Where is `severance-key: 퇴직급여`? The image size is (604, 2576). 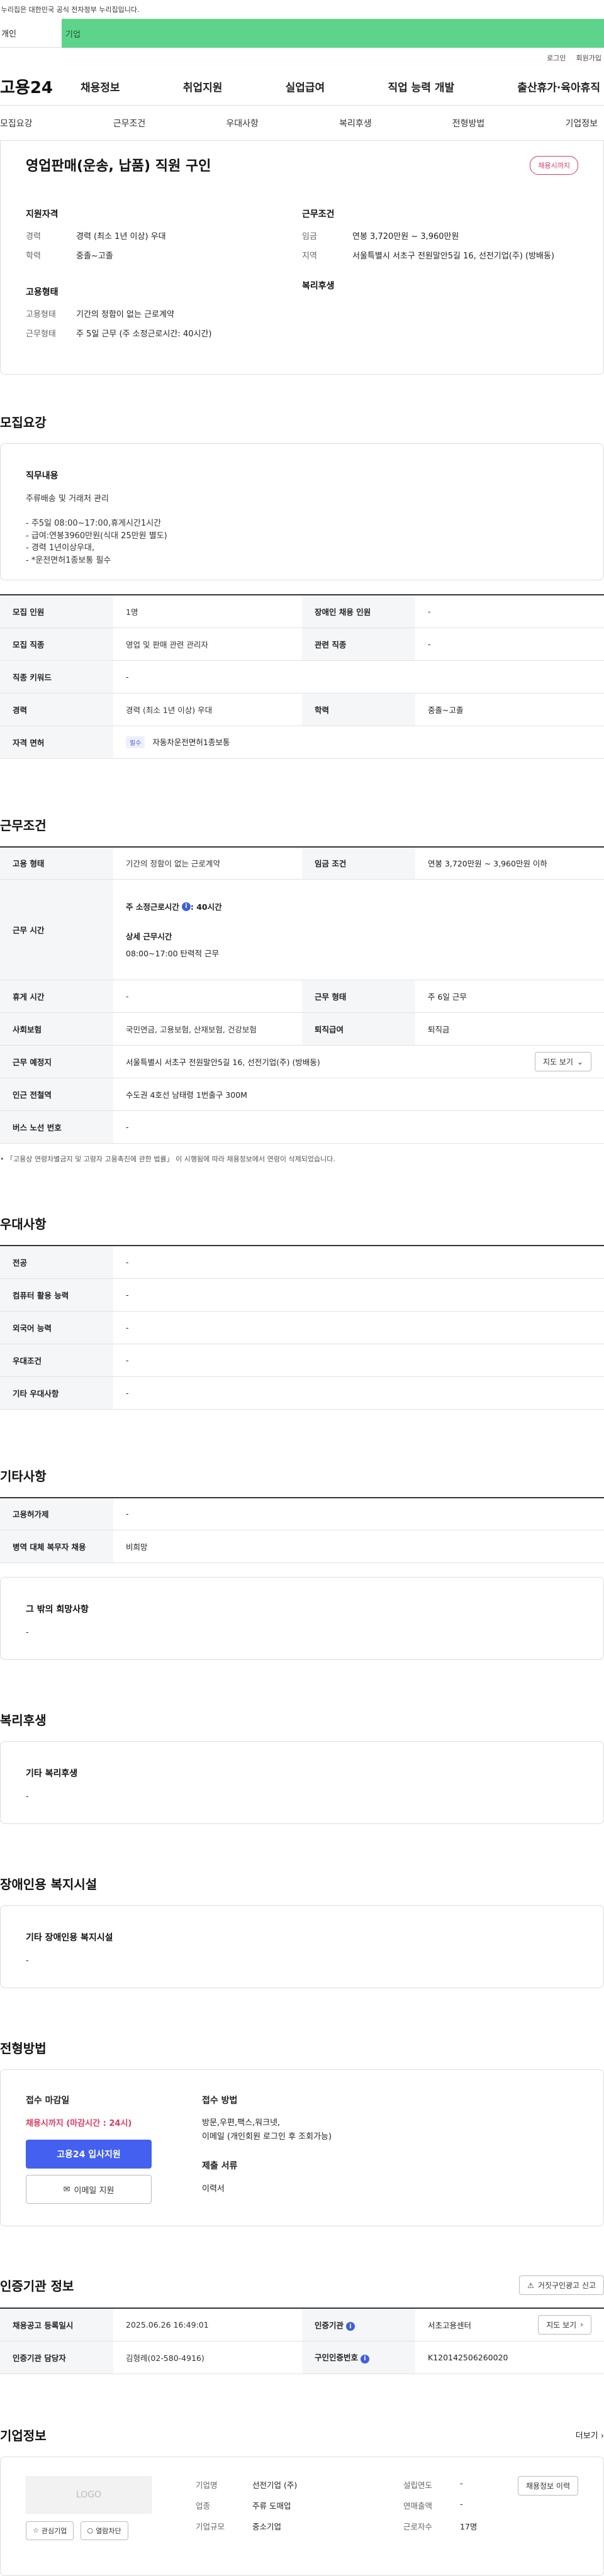 severance-key: 퇴직급여 is located at coordinates (358, 1029).